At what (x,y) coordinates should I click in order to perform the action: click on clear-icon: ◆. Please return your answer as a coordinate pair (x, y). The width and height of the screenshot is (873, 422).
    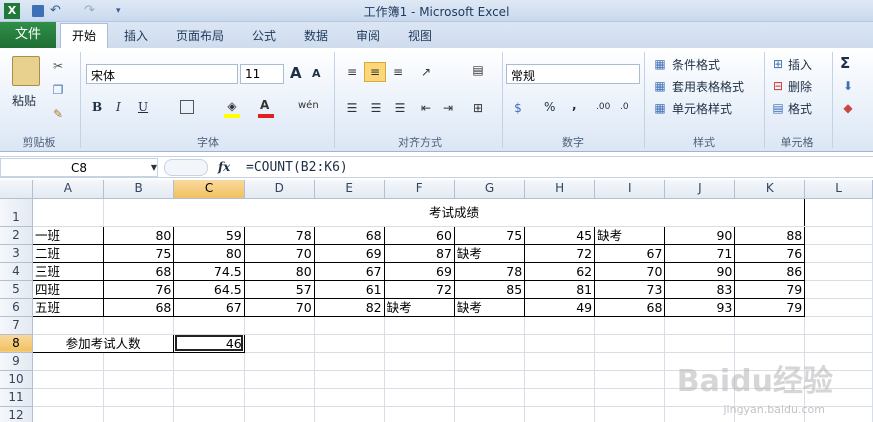
    Looking at the image, I should click on (848, 108).